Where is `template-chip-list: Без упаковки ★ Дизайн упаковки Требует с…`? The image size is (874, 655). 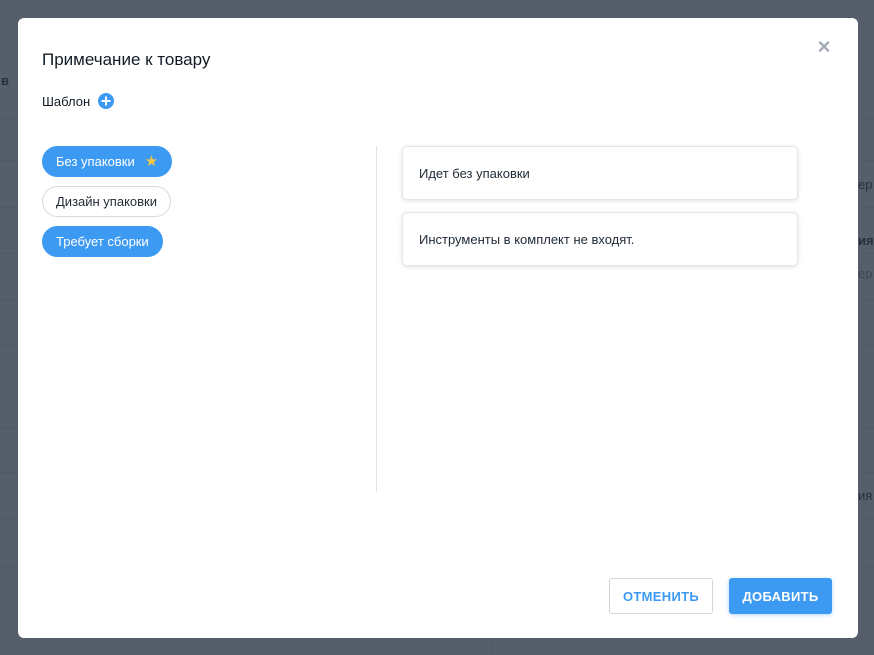 template-chip-list: Без упаковки ★ Дизайн упаковки Требует с… is located at coordinates (107, 201).